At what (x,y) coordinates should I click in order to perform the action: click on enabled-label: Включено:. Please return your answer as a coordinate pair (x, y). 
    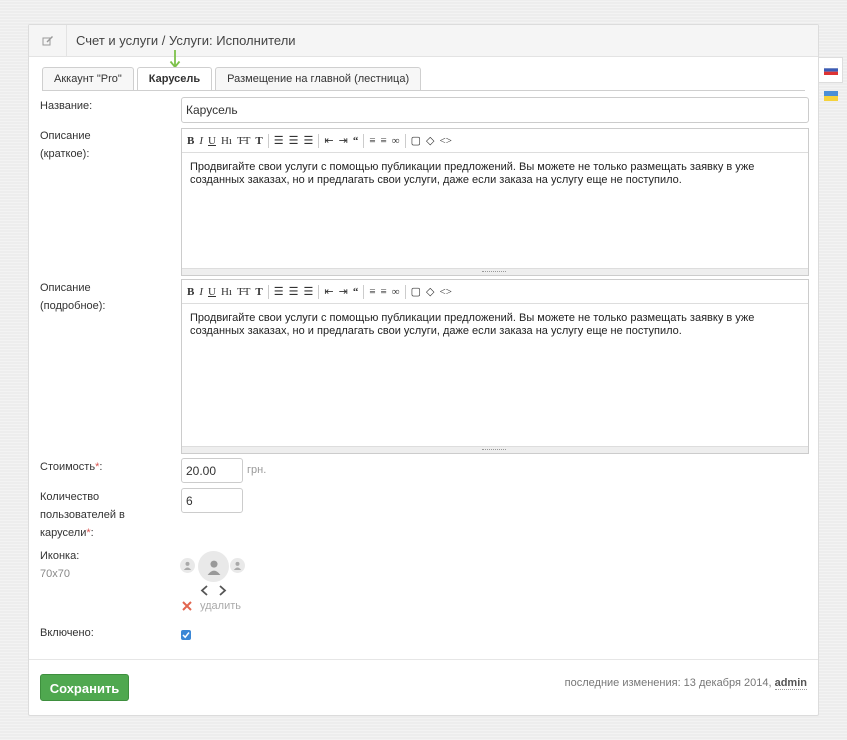
    Looking at the image, I should click on (67, 633).